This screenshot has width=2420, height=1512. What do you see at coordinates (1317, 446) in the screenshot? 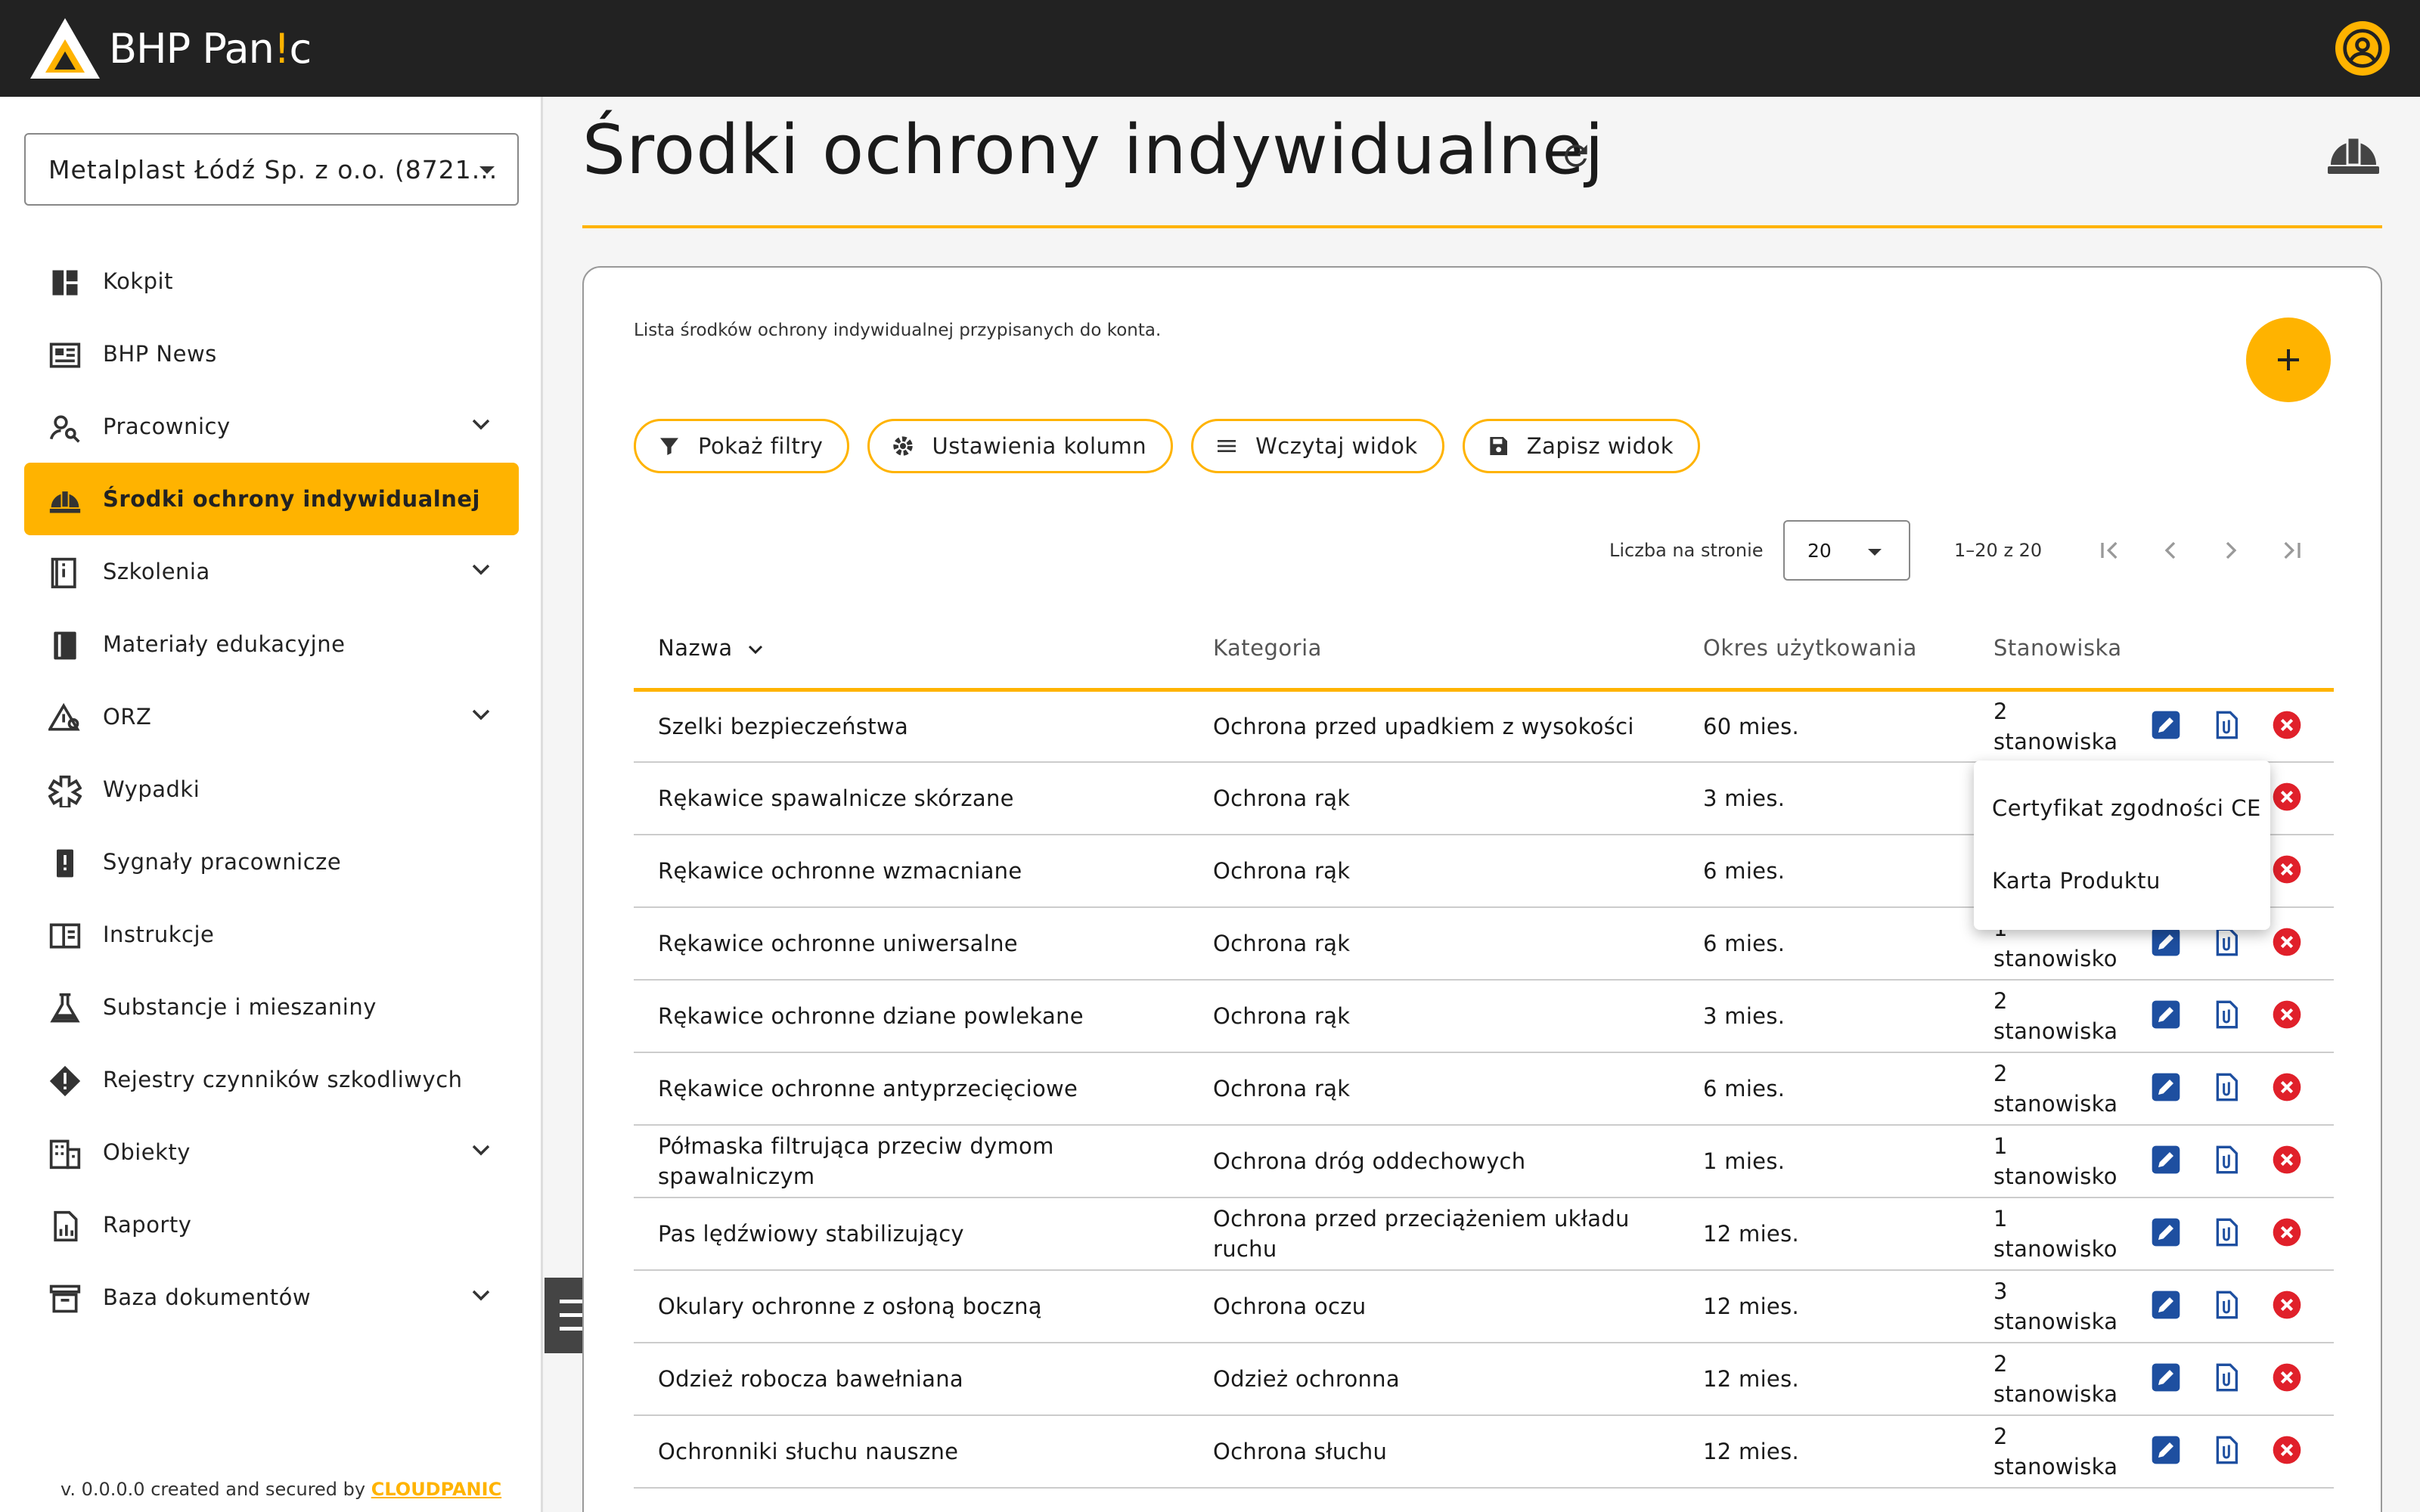
I see `load-view-button: Wczytaj widok` at bounding box center [1317, 446].